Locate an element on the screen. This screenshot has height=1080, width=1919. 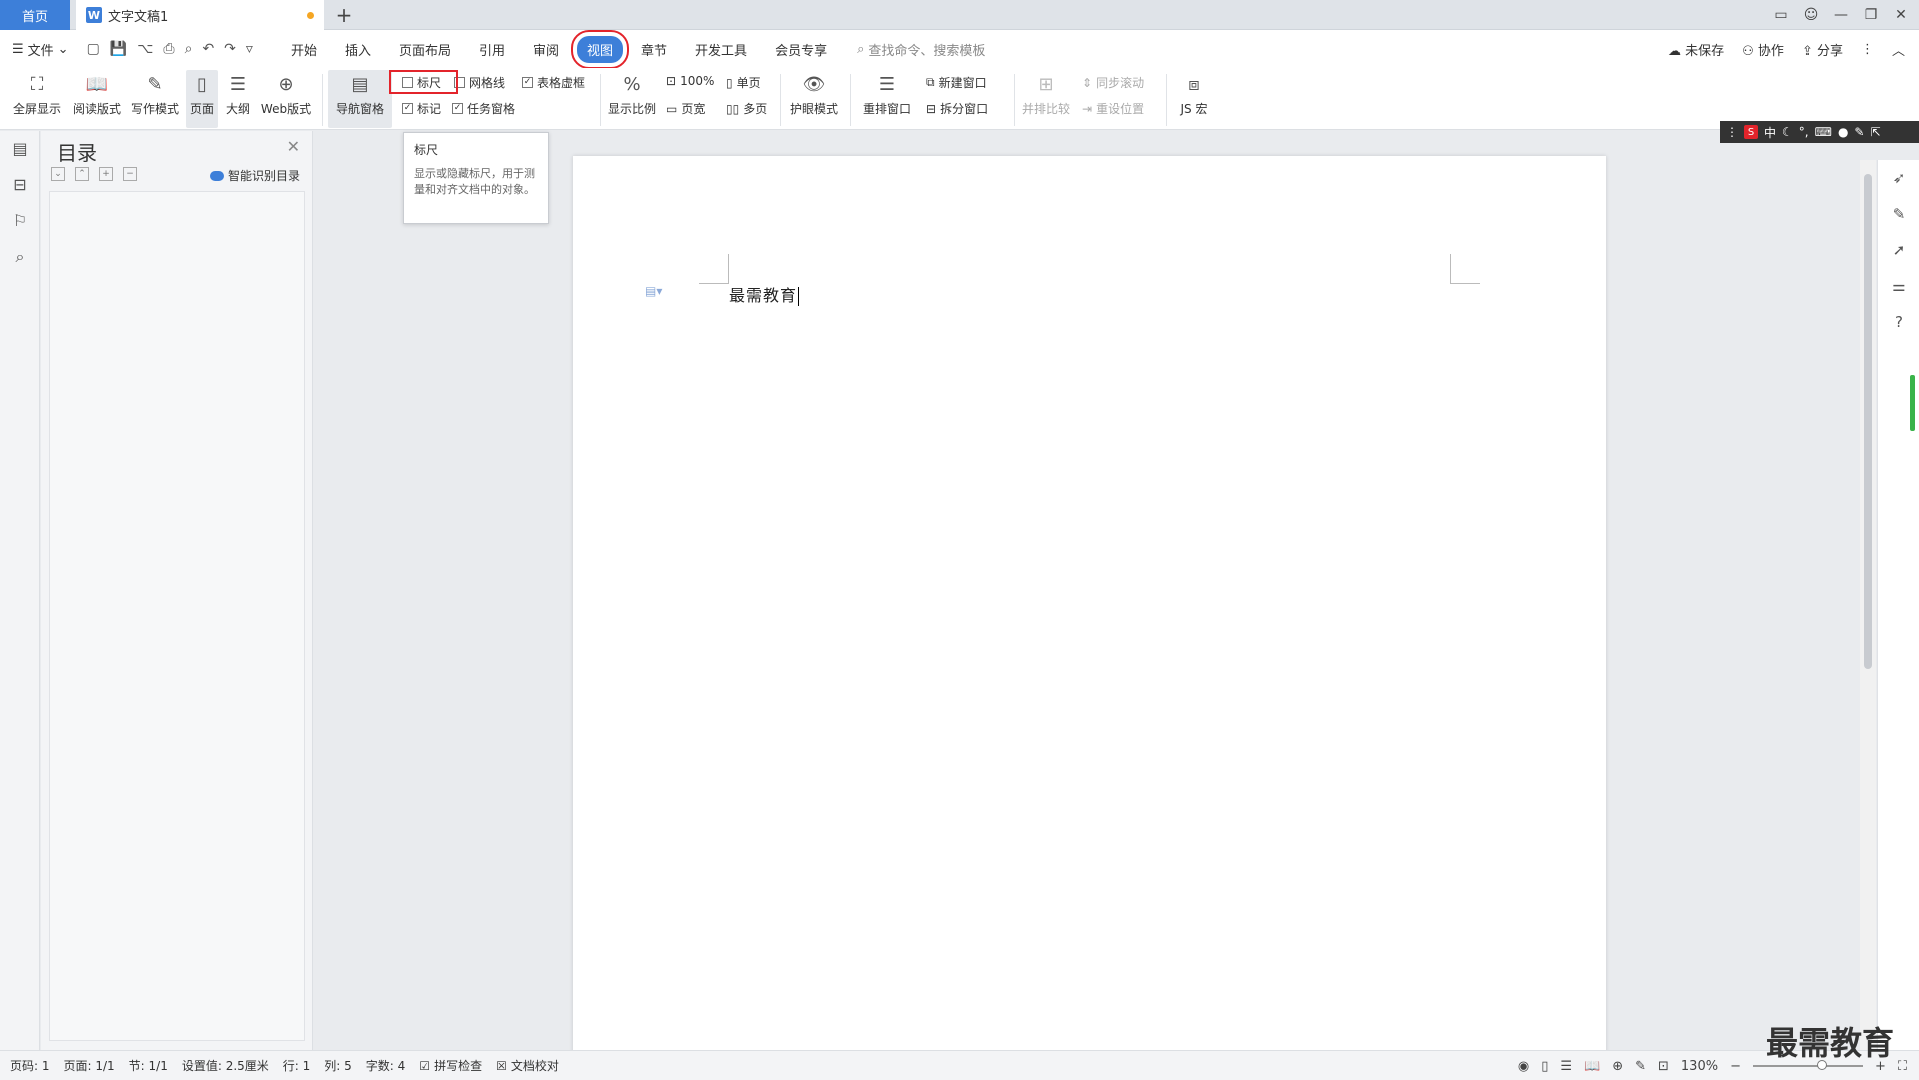
page-view-icon: ▯ is located at coordinates (1544, 1066).